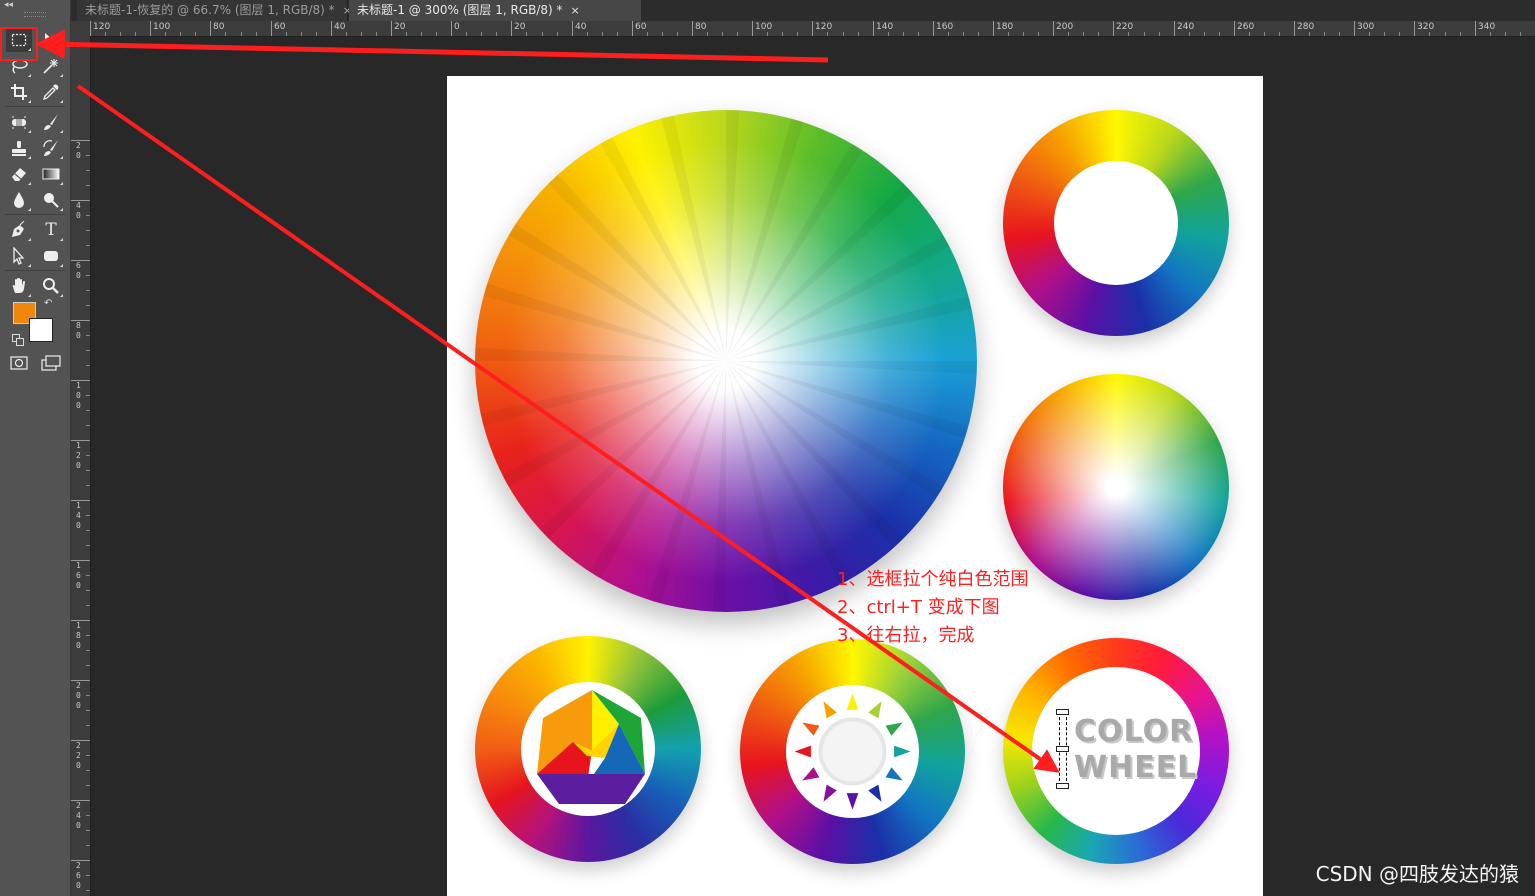 Image resolution: width=1535 pixels, height=896 pixels. I want to click on path-selection-tool, so click(19, 256).